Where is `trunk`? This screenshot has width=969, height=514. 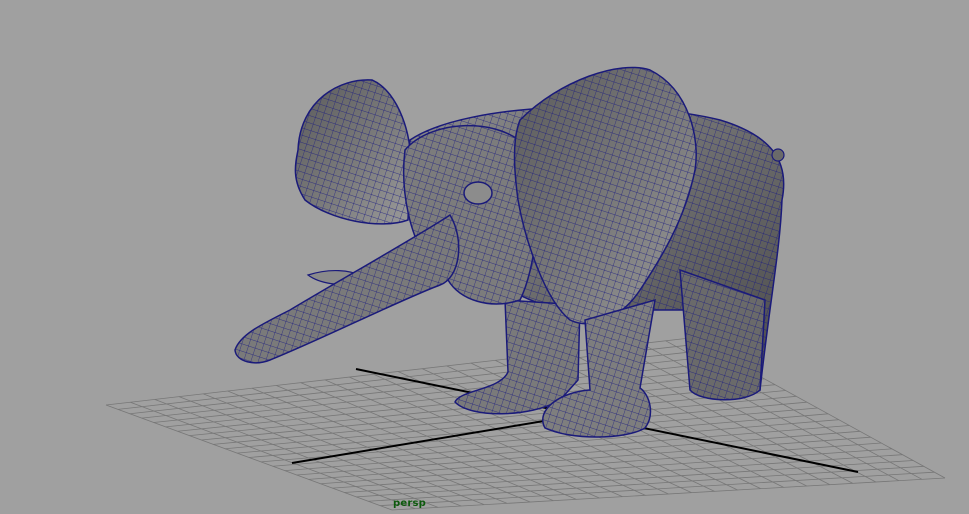 trunk is located at coordinates (347, 288).